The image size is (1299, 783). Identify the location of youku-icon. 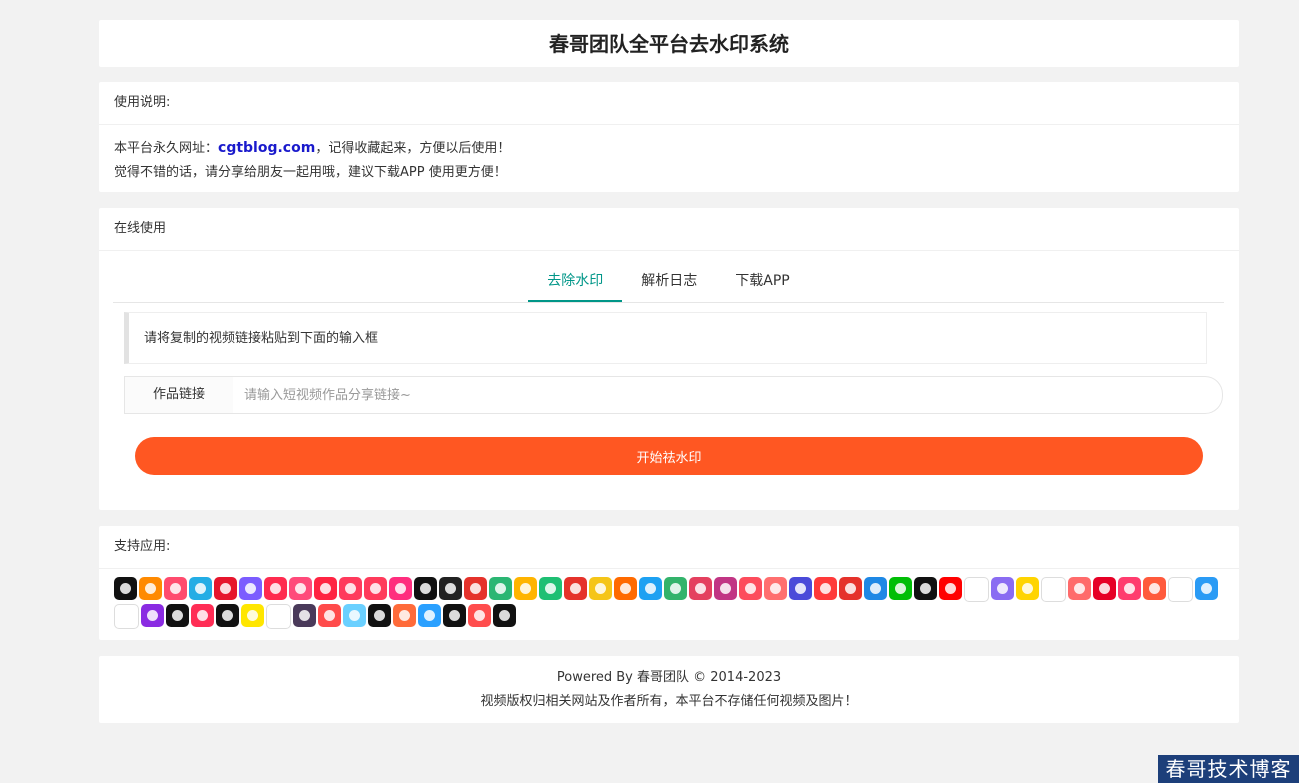
(400, 588).